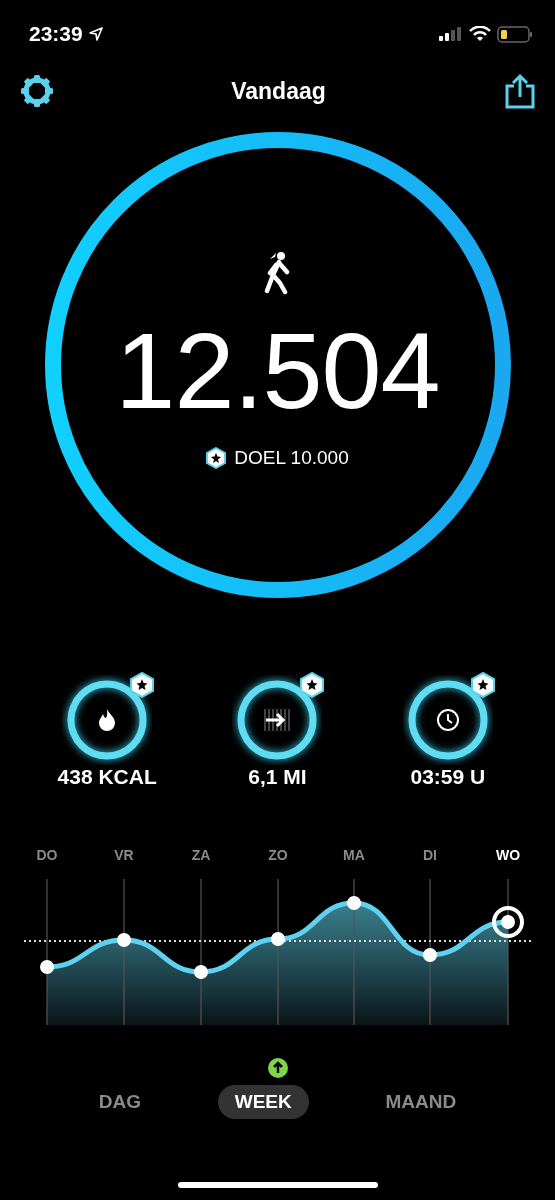 This screenshot has height=1200, width=555. Describe the element at coordinates (480, 34) in the screenshot. I see `wifi-icon` at that location.